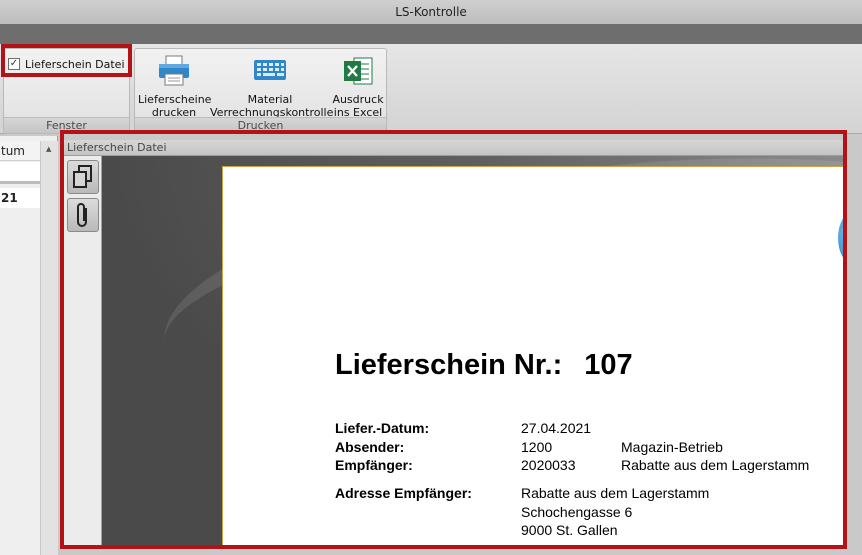  Describe the element at coordinates (29, 345) in the screenshot. I see `delivery-list-panel: tum 21 ▲` at that location.